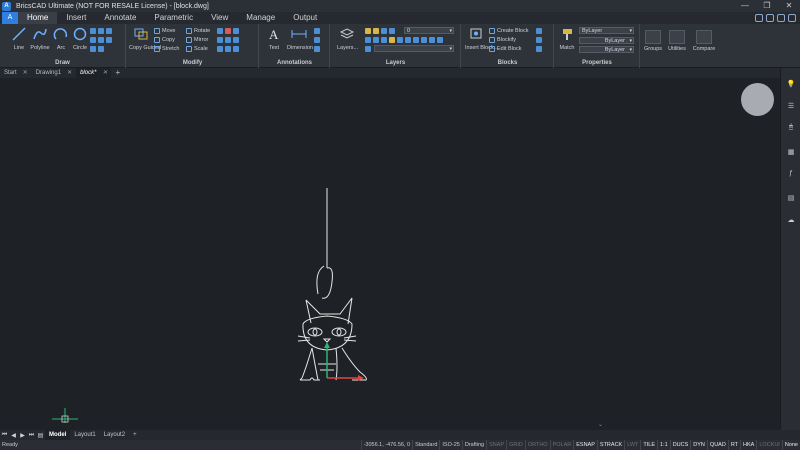 This screenshot has height=450, width=800. What do you see at coordinates (567, 39) in the screenshot?
I see `match-button: Match` at bounding box center [567, 39].